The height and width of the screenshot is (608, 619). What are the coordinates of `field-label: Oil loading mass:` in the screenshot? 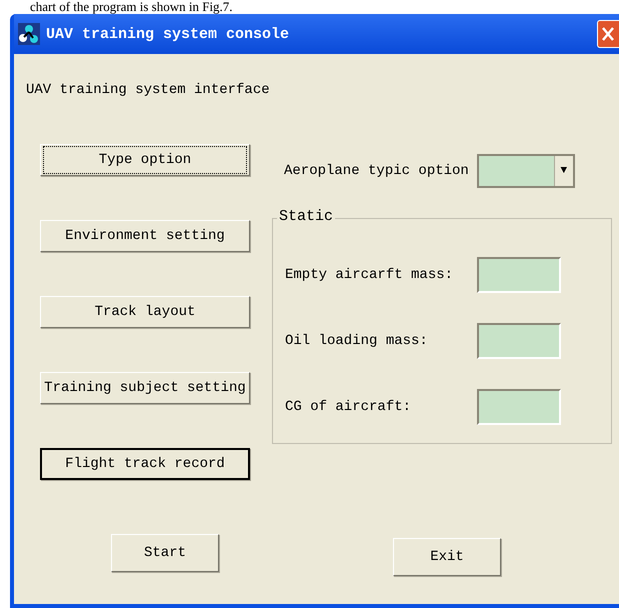 It's located at (357, 341).